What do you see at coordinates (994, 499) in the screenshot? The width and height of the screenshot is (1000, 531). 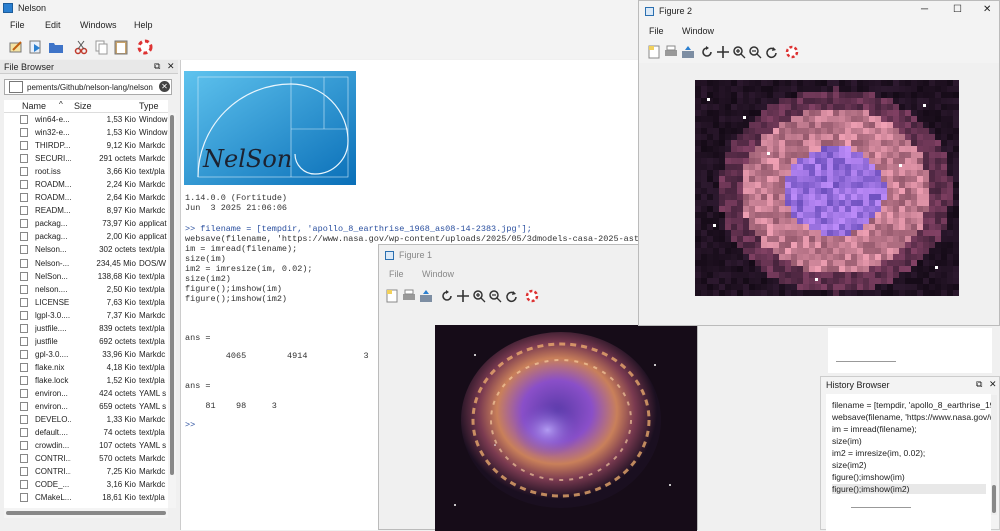 I see `history-scrollbar-thumb` at bounding box center [994, 499].